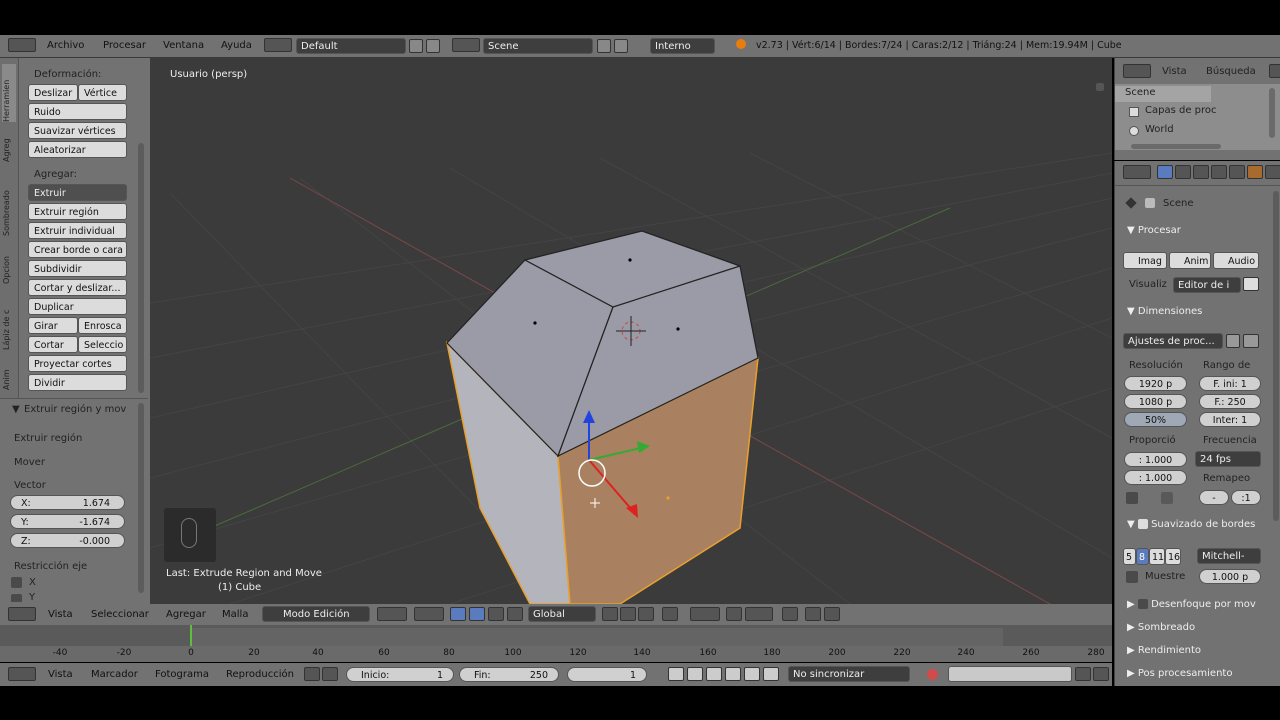 The image size is (1280, 720). I want to click on scale-icon, so click(515, 614).